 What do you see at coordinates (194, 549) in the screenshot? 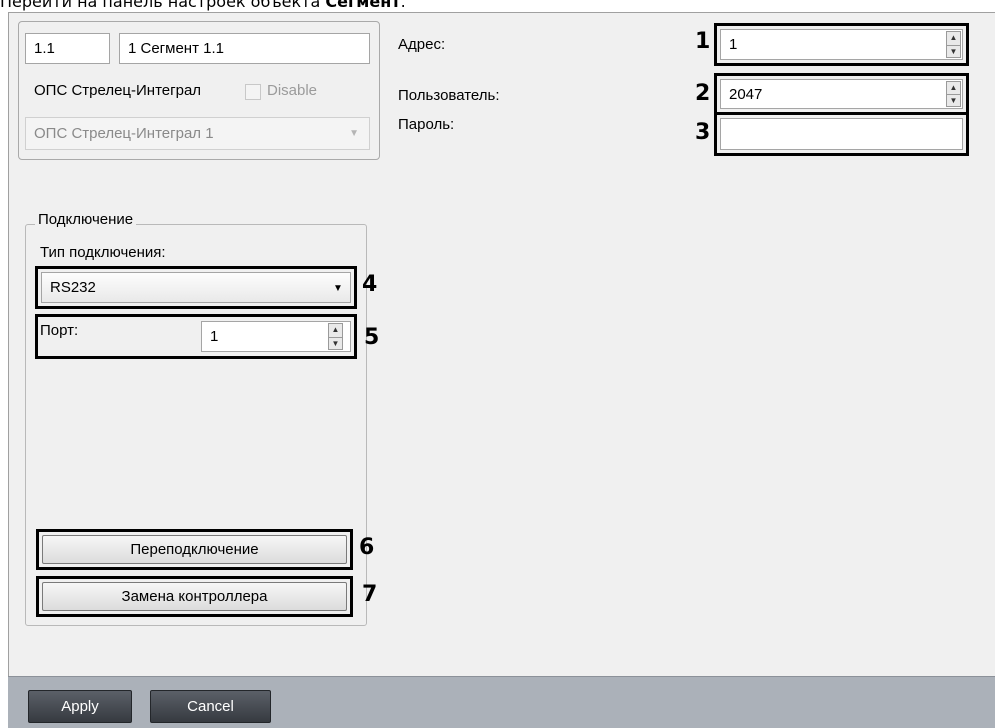
I see `reconnect-button: Переподключение` at bounding box center [194, 549].